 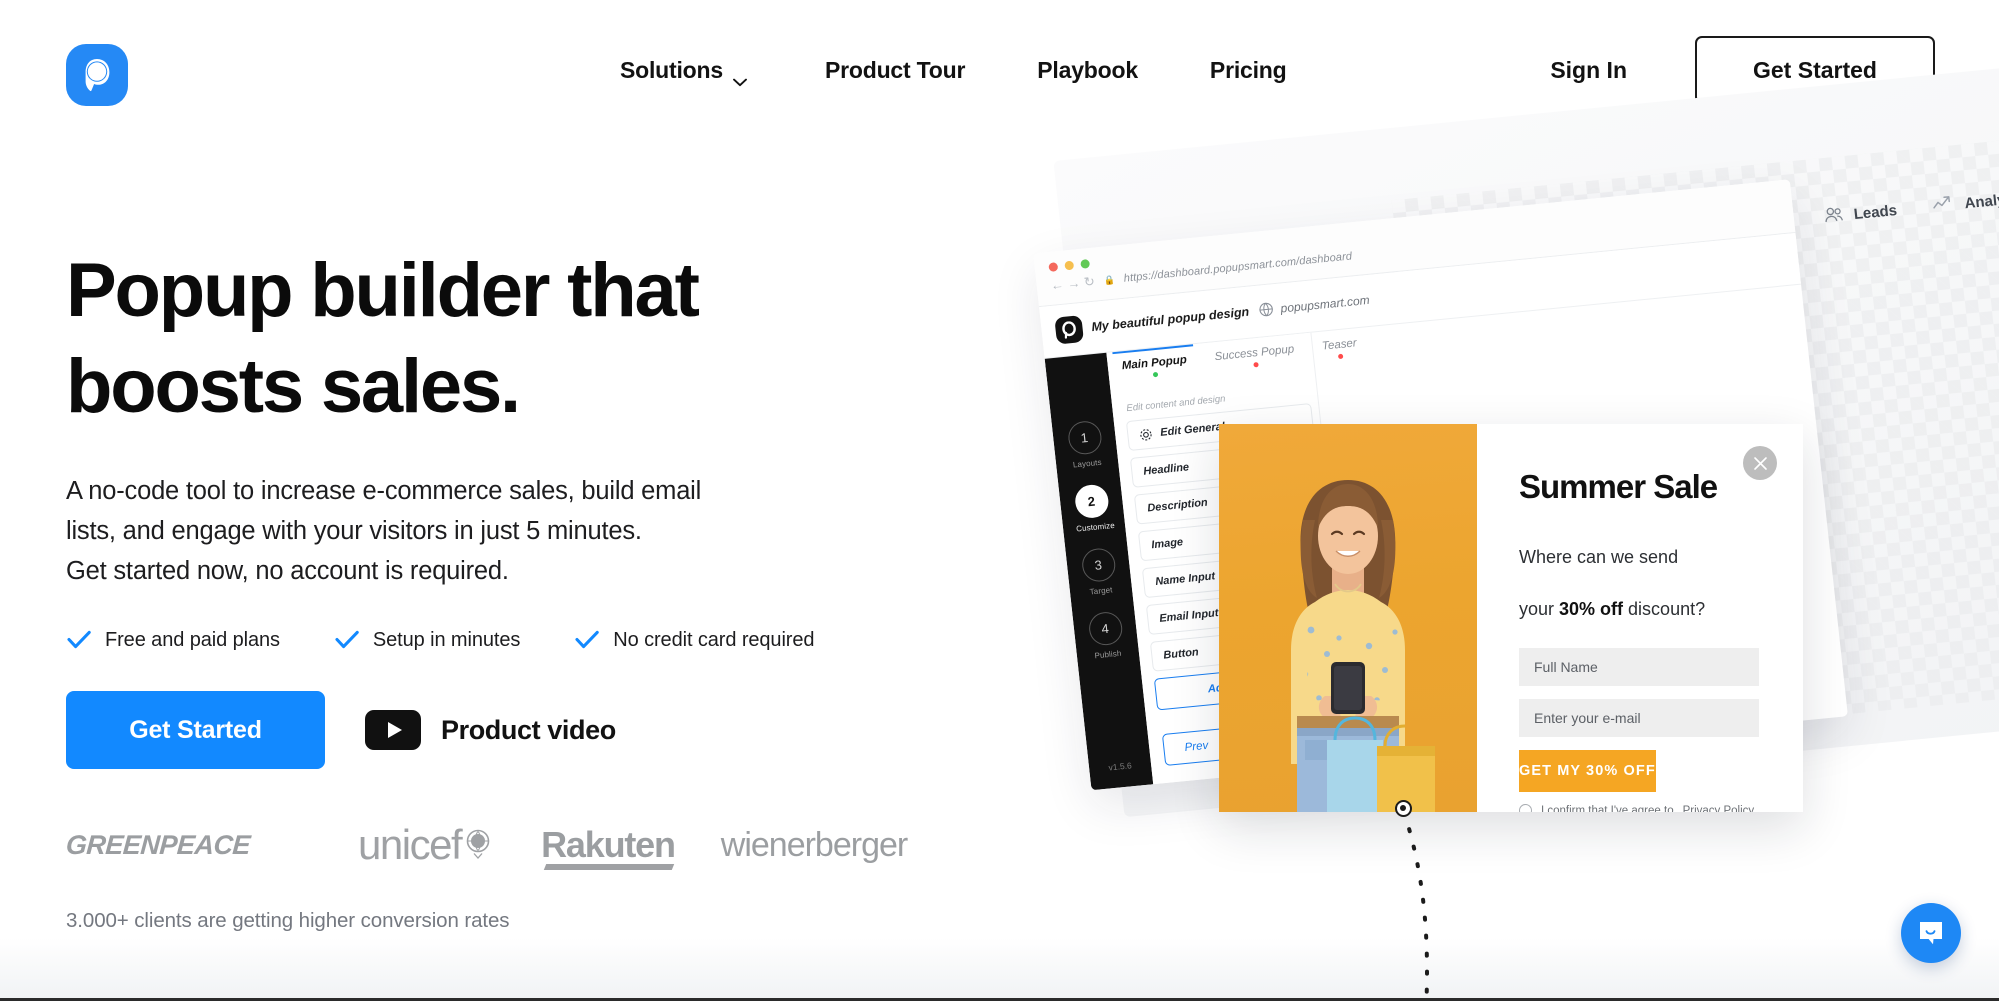 What do you see at coordinates (1720, 809) in the screenshot?
I see `privacy-policy-link: Privacy Policy.` at bounding box center [1720, 809].